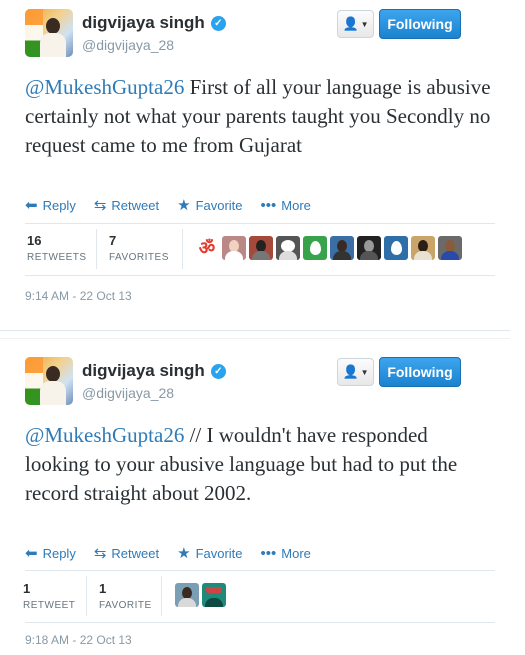  What do you see at coordinates (139, 257) in the screenshot?
I see `favorite-count-label: FAVORITES` at bounding box center [139, 257].